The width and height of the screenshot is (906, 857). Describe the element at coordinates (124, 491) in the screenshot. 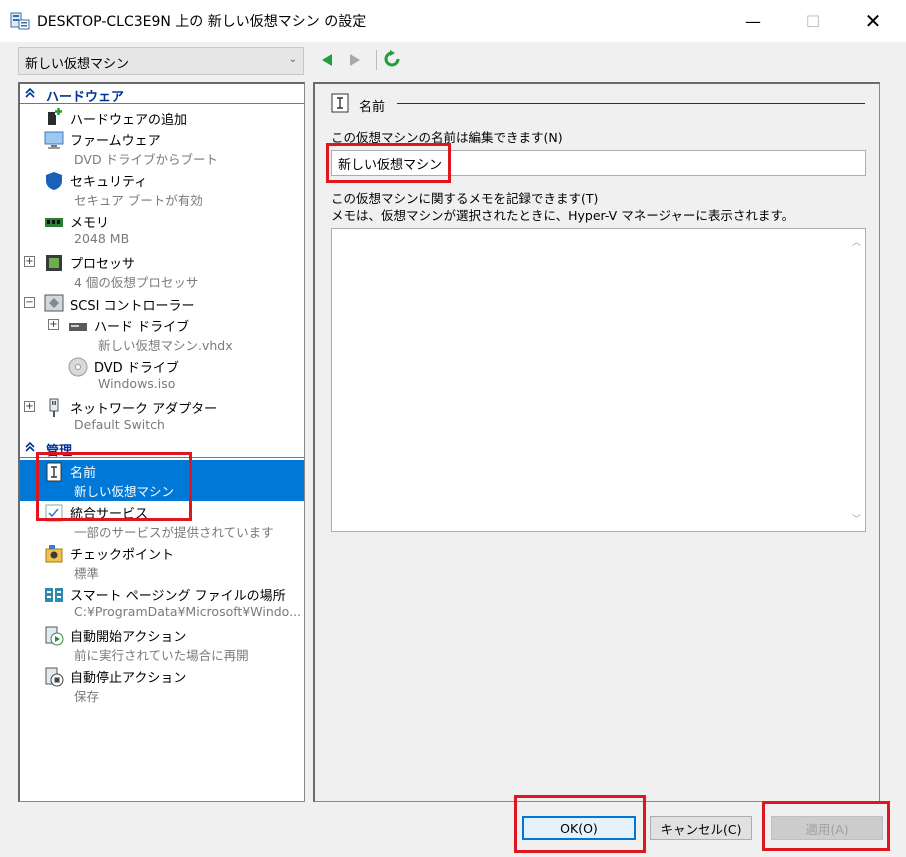

I see `tree-item-detail: 新しい仮想マシン` at that location.